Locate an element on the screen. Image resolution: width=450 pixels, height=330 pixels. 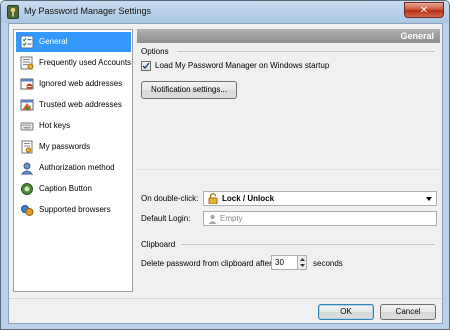
sidebar-item-hot-keys: Hot keys is located at coordinates (73, 126).